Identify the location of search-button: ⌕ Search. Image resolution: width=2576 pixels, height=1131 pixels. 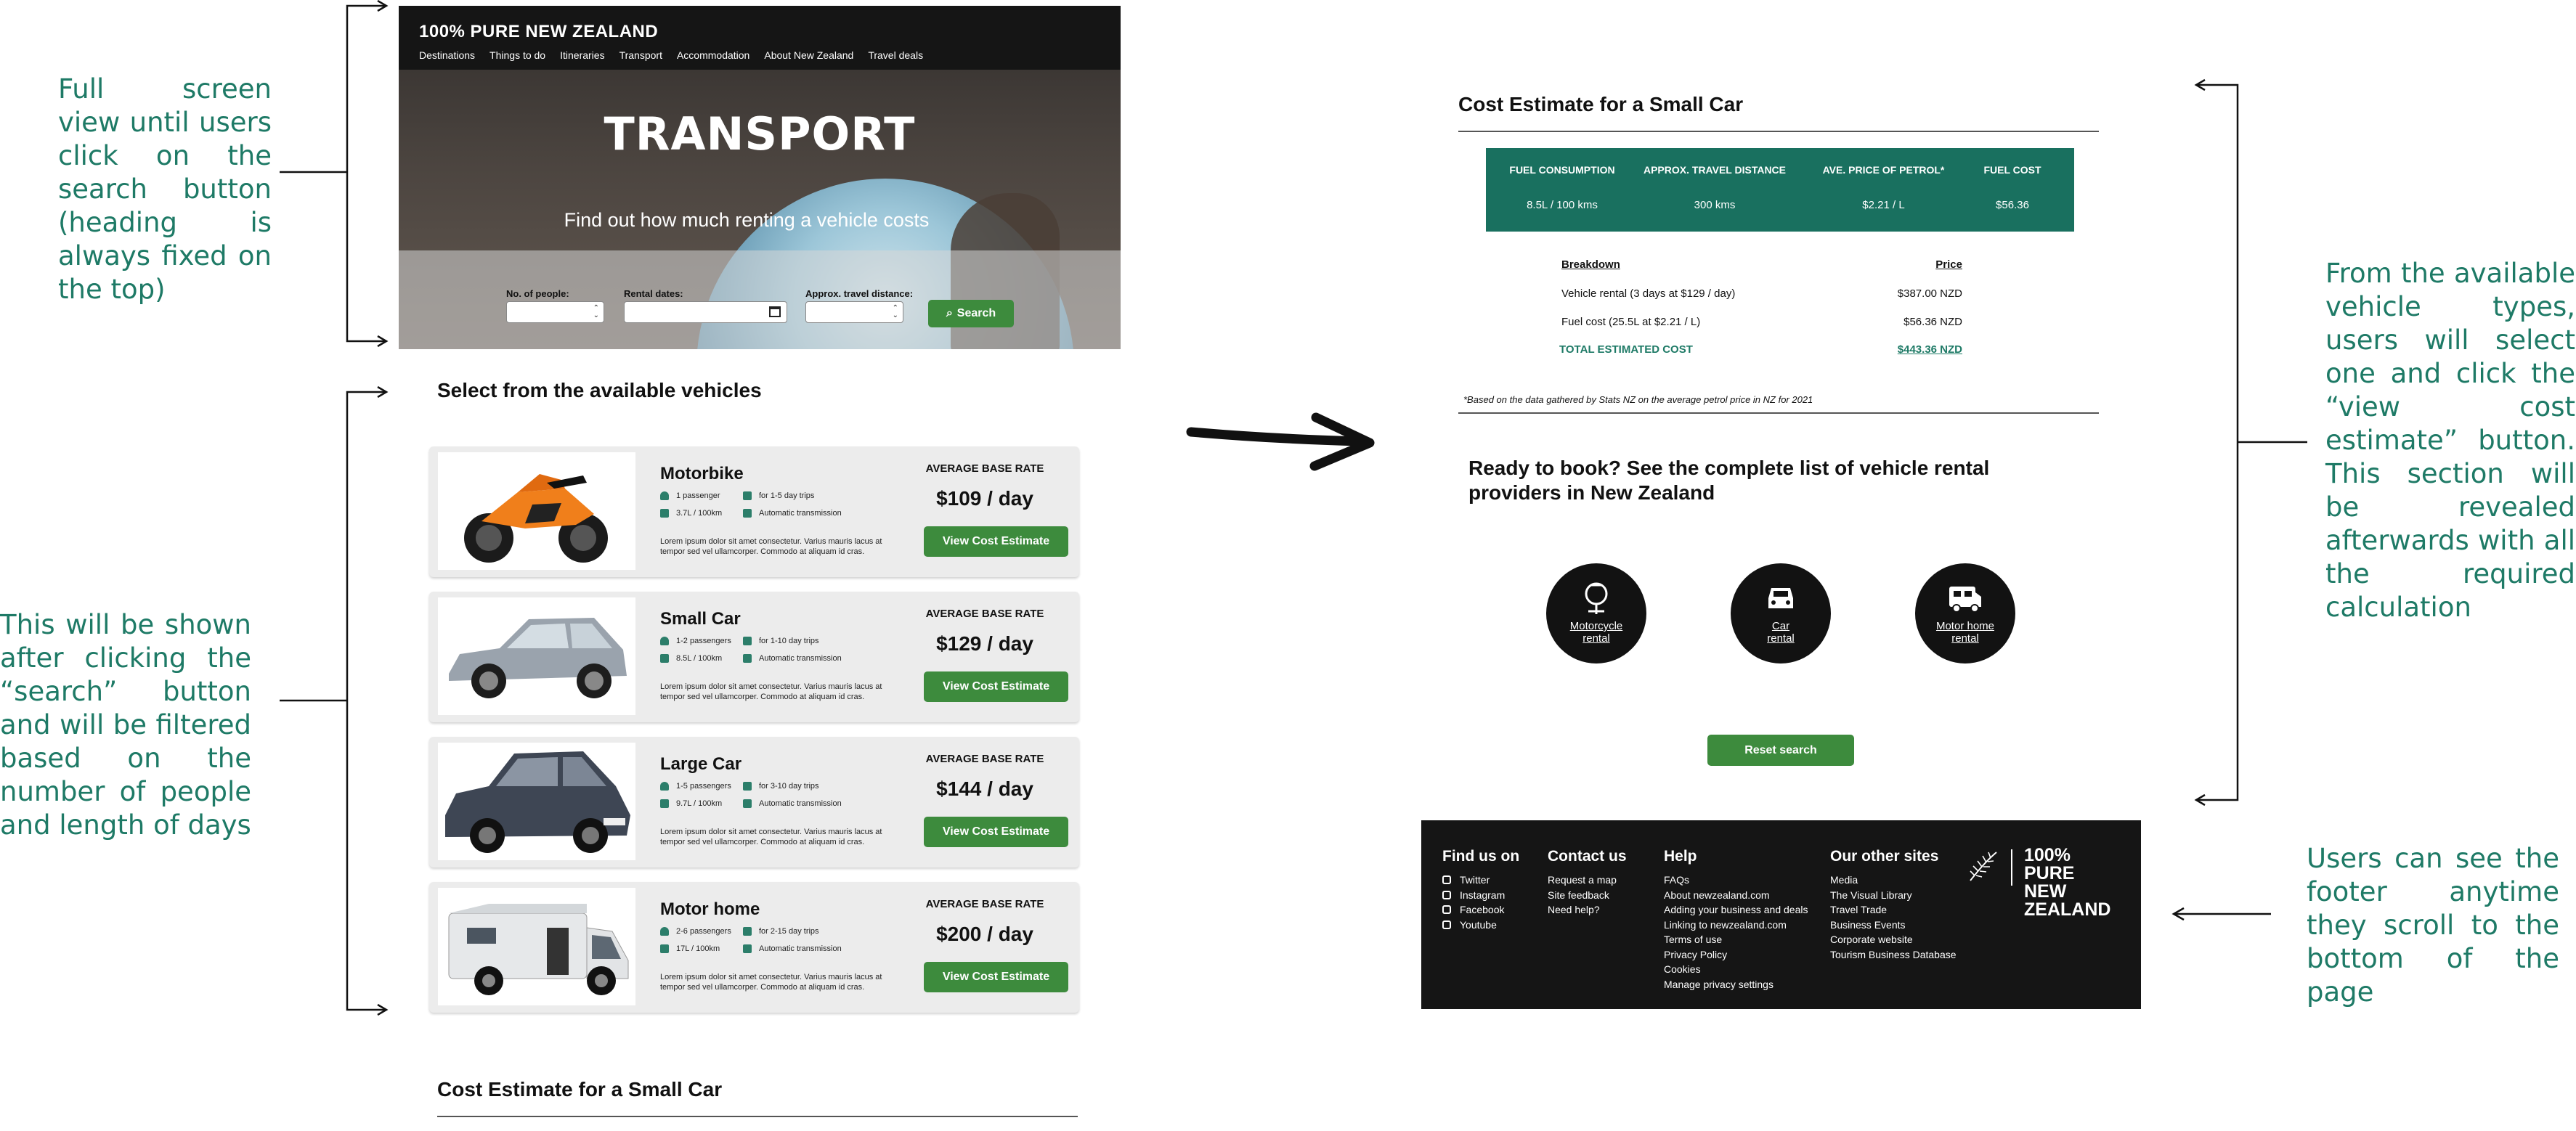
(971, 314).